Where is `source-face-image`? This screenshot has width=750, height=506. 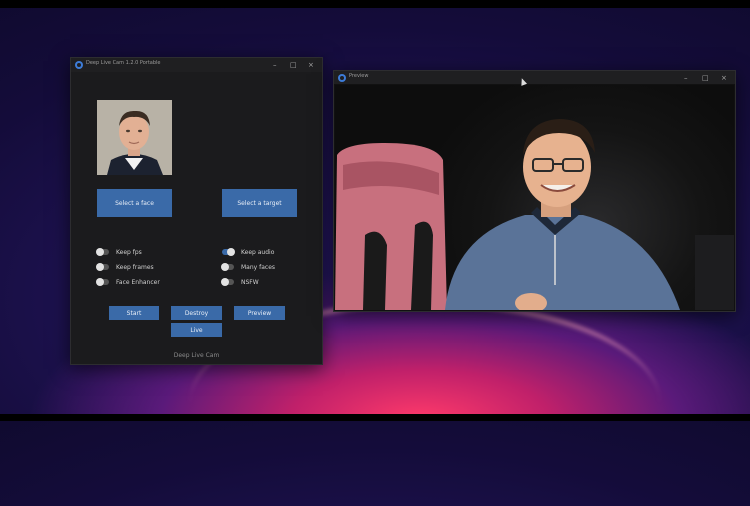 source-face-image is located at coordinates (134, 137).